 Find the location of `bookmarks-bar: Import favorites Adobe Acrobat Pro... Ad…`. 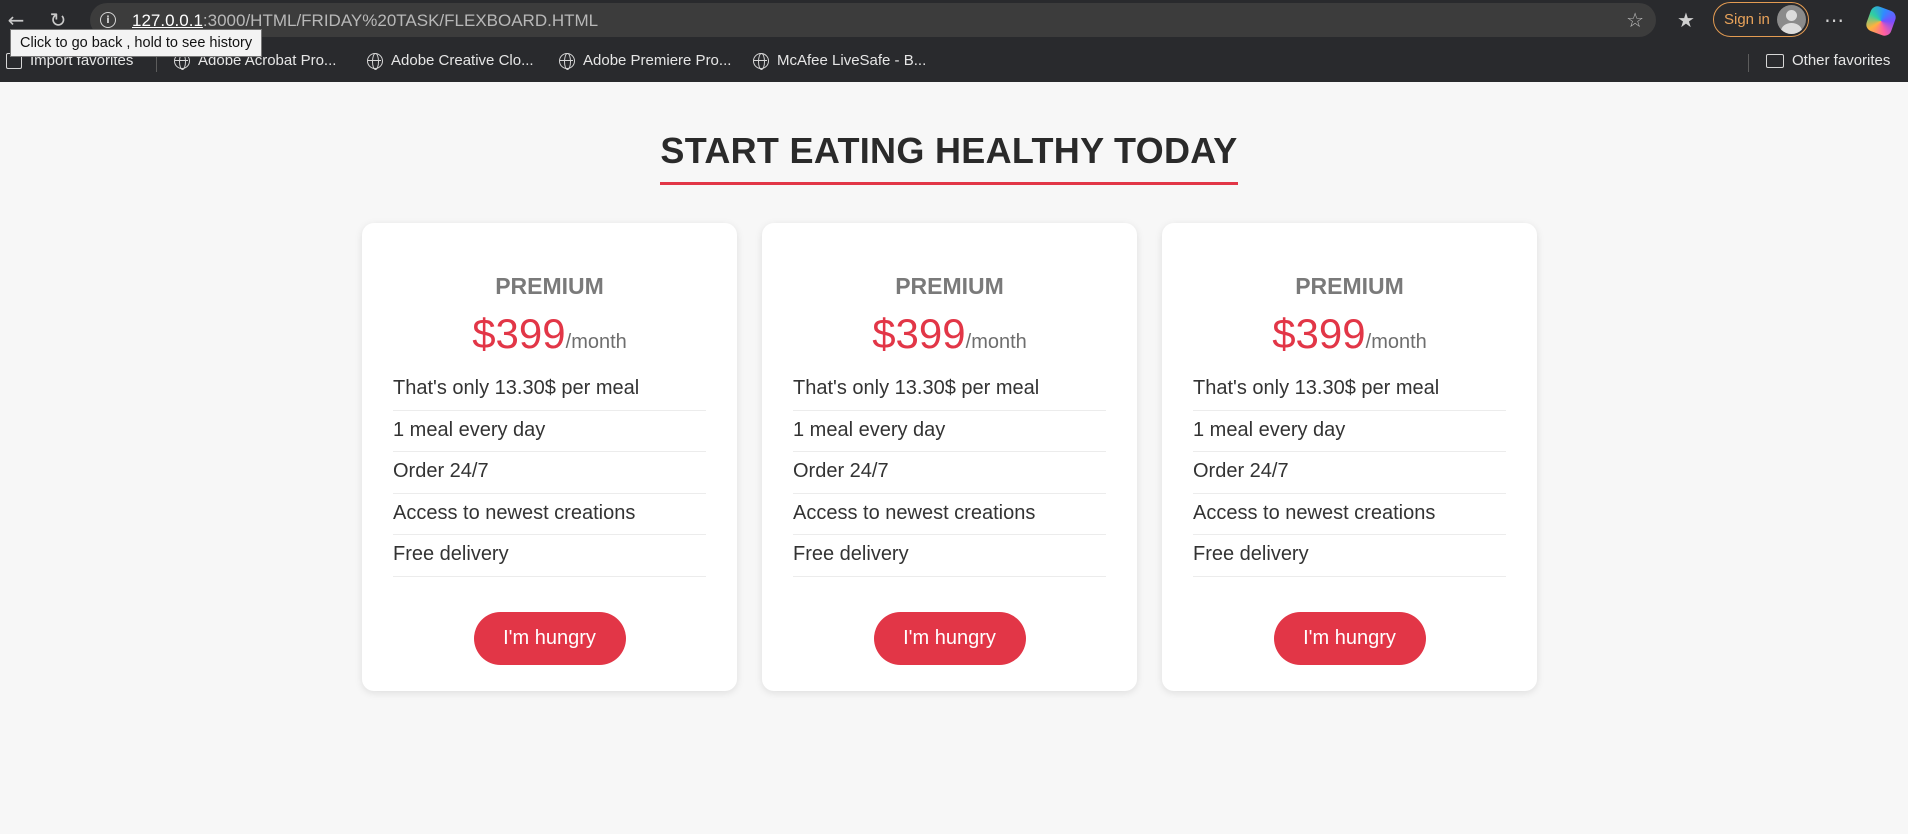

bookmarks-bar: Import favorites Adobe Acrobat Pro... Ad… is located at coordinates (954, 61).